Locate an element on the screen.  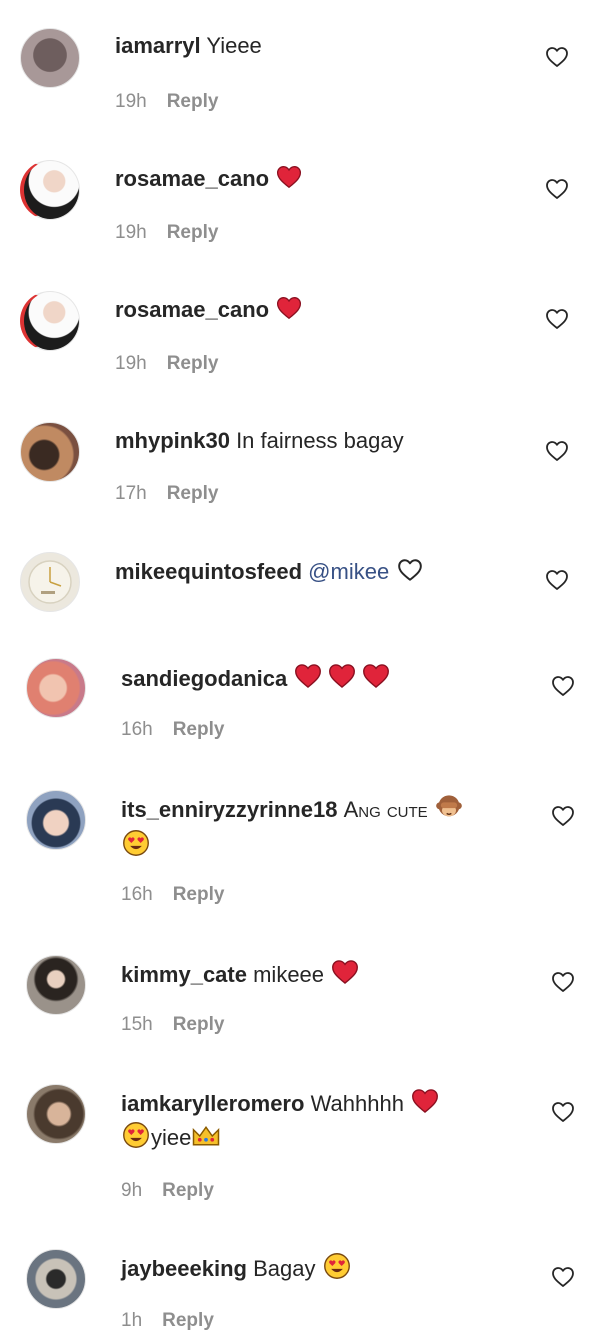
comment-item: its_enniryzzyrinne18 Ang cute 16h Reply is located at coordinates (300, 859).